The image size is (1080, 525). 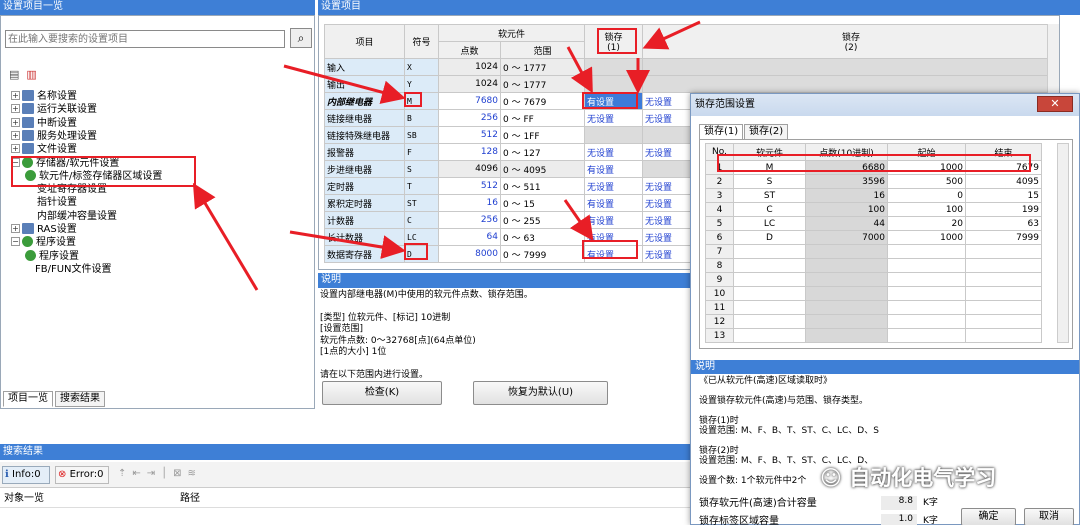 I want to click on latch-start-cell: 20, so click(x=926, y=223).